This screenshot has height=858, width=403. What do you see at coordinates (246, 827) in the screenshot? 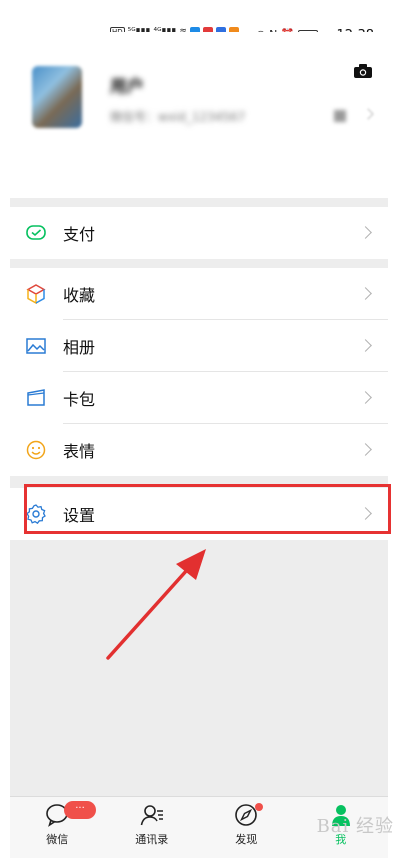
I see `tab-discover: 发现` at bounding box center [246, 827].